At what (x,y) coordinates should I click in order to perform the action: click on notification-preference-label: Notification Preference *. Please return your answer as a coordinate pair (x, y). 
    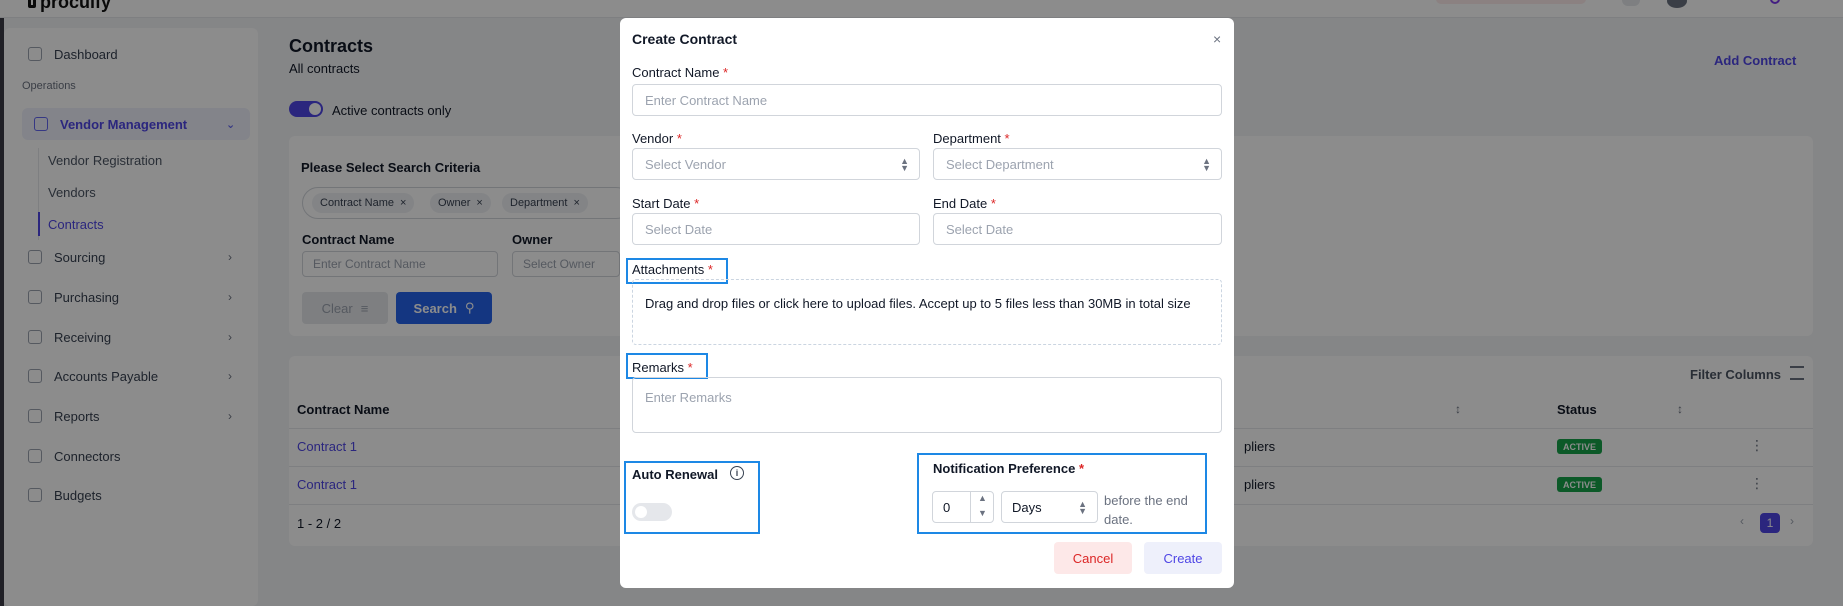
    Looking at the image, I should click on (1008, 468).